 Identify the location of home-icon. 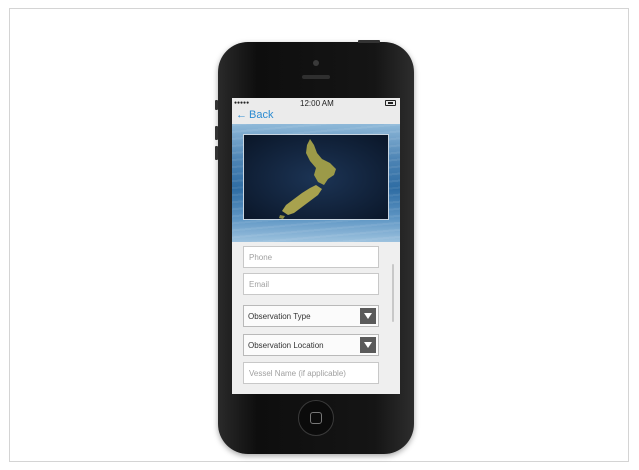
(316, 418).